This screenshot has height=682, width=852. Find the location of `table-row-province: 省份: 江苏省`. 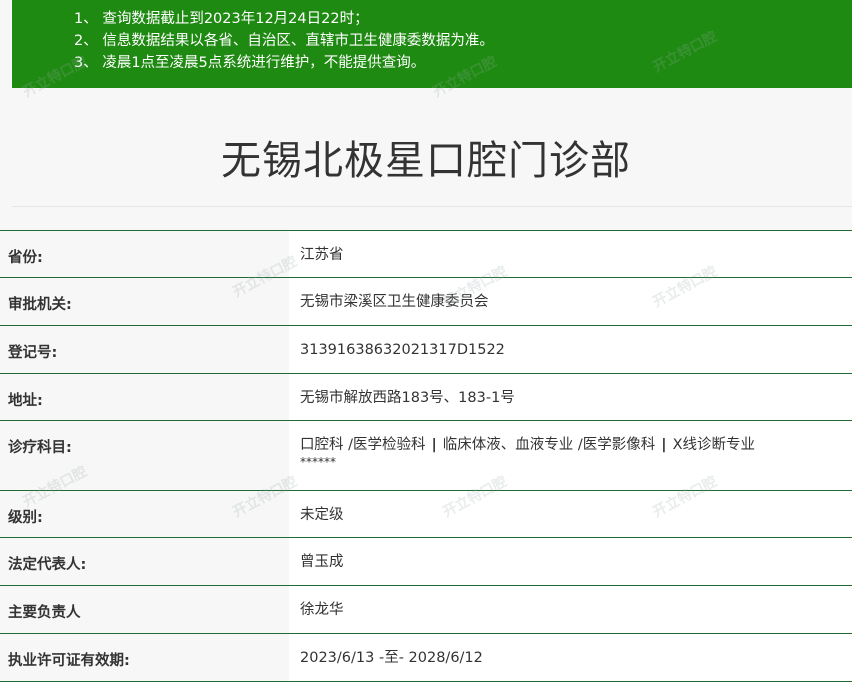

table-row-province: 省份: 江苏省 is located at coordinates (426, 254).